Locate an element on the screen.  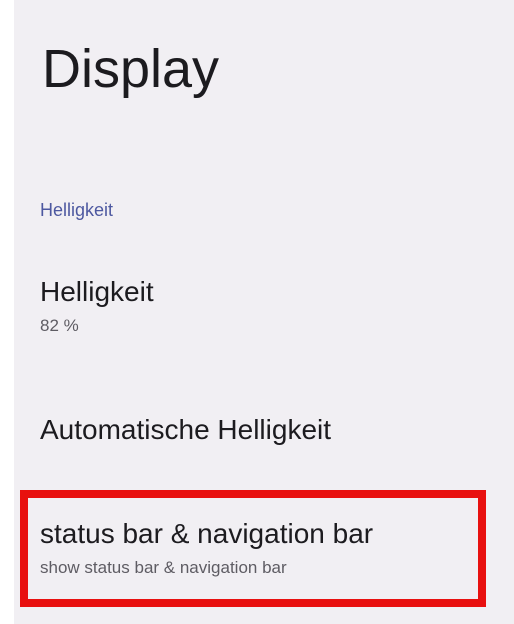
brightness-preference: Helligkeit 82 % is located at coordinates (260, 306).